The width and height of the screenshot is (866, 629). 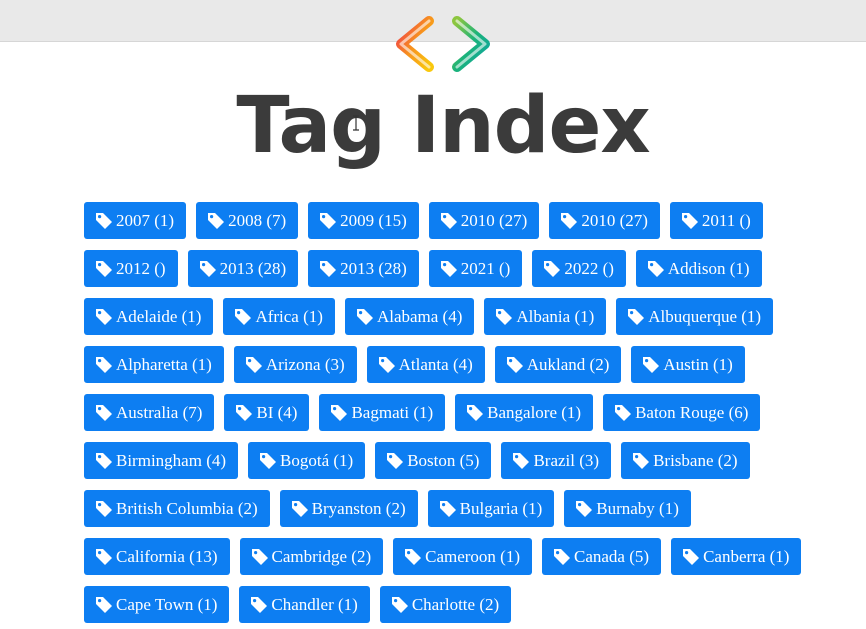 I want to click on tag-label: 2010 (27), so click(x=494, y=220).